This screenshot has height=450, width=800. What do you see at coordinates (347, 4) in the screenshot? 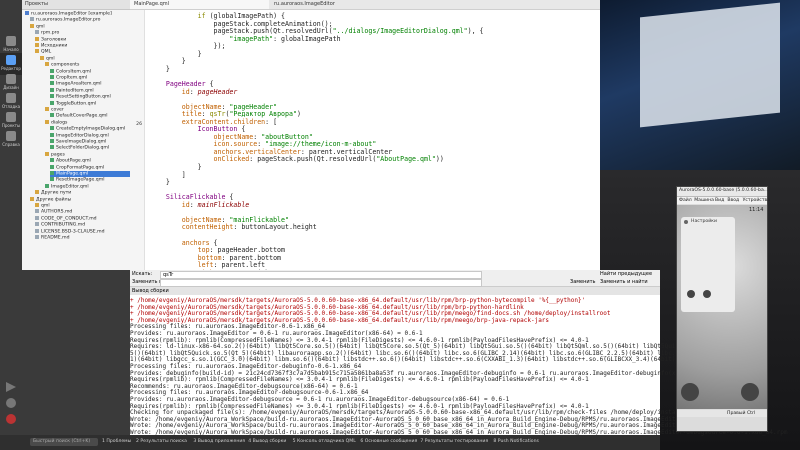
I see `tab-project: ru.auroraos.ImageEditor` at bounding box center [347, 4].